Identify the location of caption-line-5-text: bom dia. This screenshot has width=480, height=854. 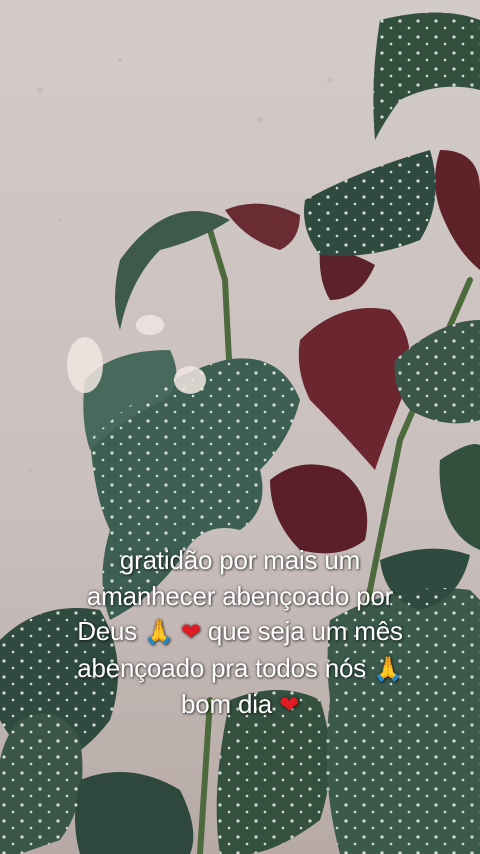
(226, 704).